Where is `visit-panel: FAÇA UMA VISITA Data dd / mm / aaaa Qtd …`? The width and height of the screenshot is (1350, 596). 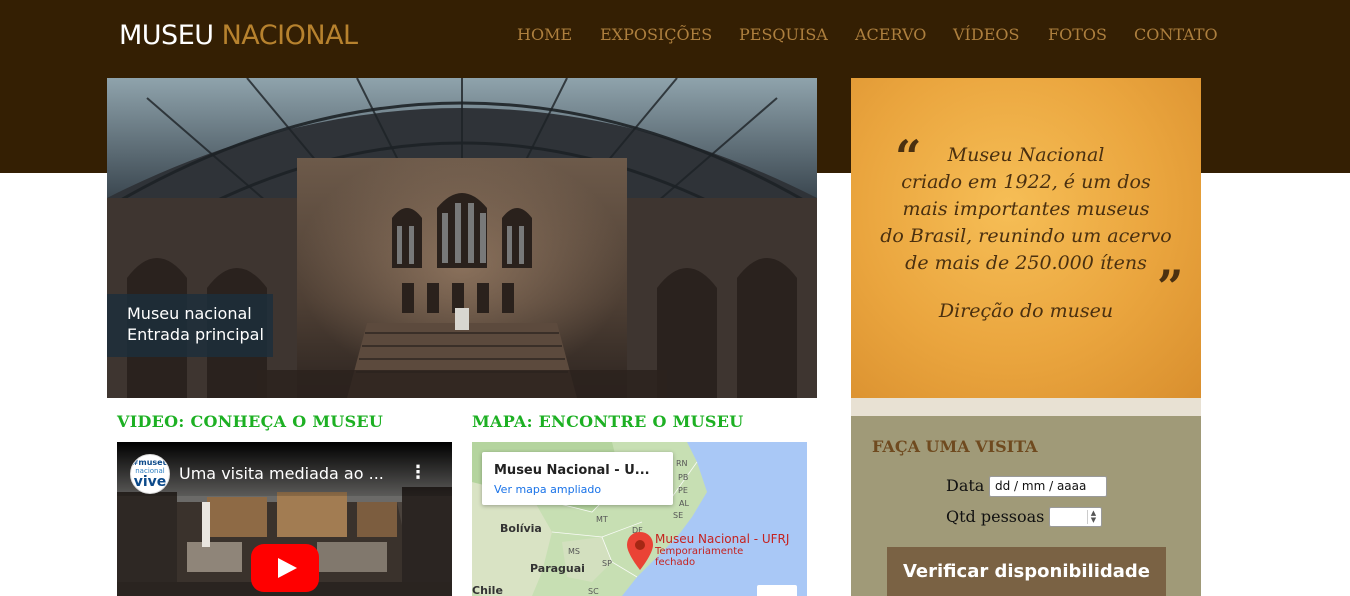
visit-panel: FAÇA UMA VISITA Data dd / mm / aaaa Qtd … is located at coordinates (1026, 506).